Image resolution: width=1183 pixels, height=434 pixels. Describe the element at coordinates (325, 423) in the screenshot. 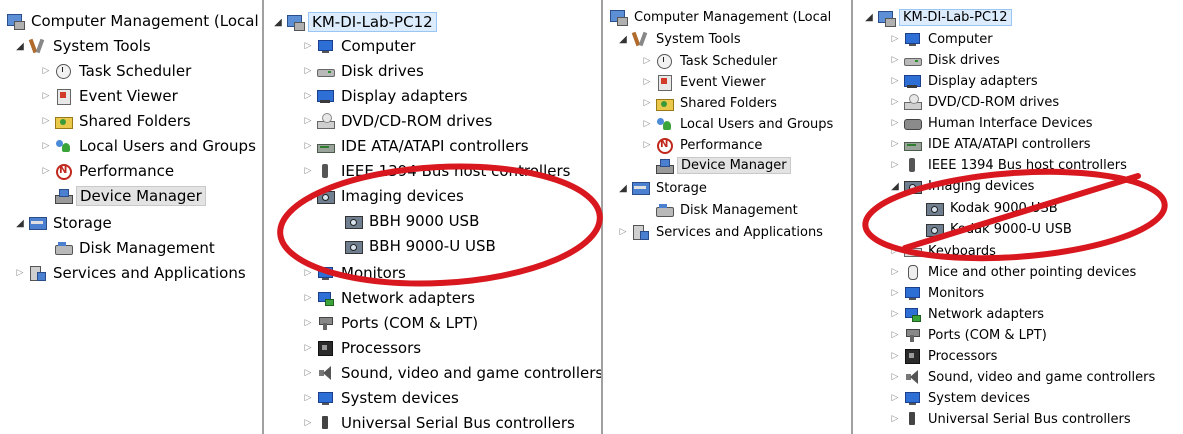

I see `usb-icon` at that location.